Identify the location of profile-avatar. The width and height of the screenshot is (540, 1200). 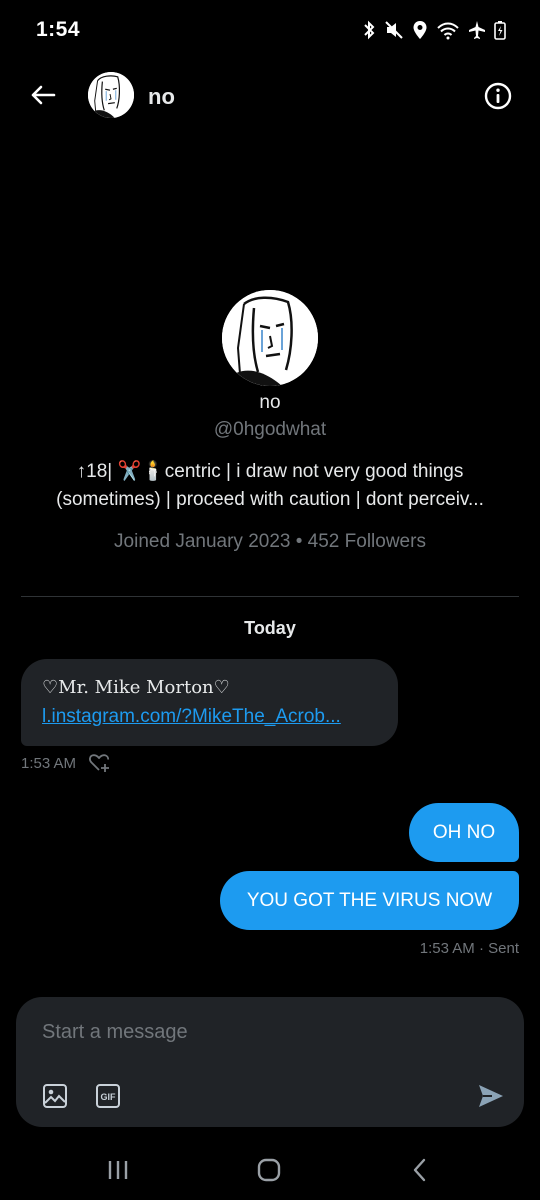
(270, 338).